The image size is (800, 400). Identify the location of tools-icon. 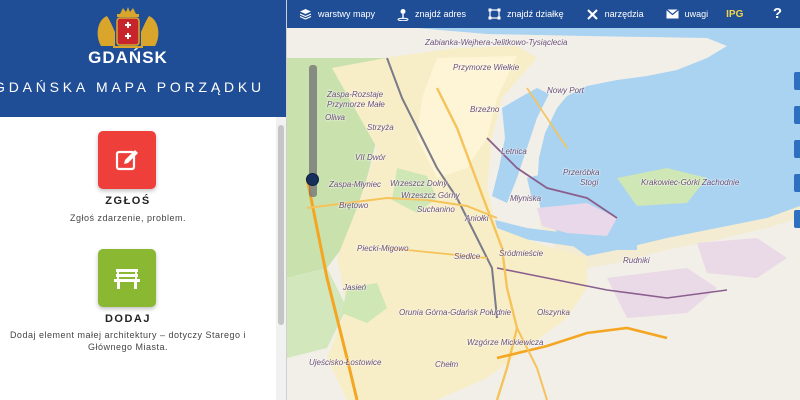
(592, 14).